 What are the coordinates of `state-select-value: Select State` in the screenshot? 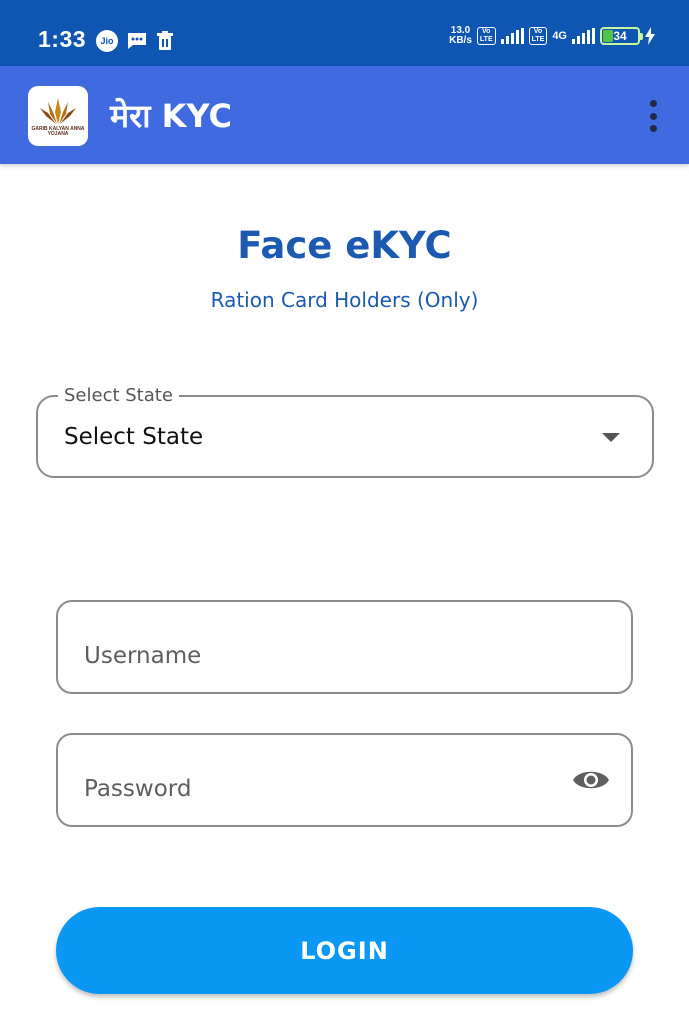 It's located at (134, 437).